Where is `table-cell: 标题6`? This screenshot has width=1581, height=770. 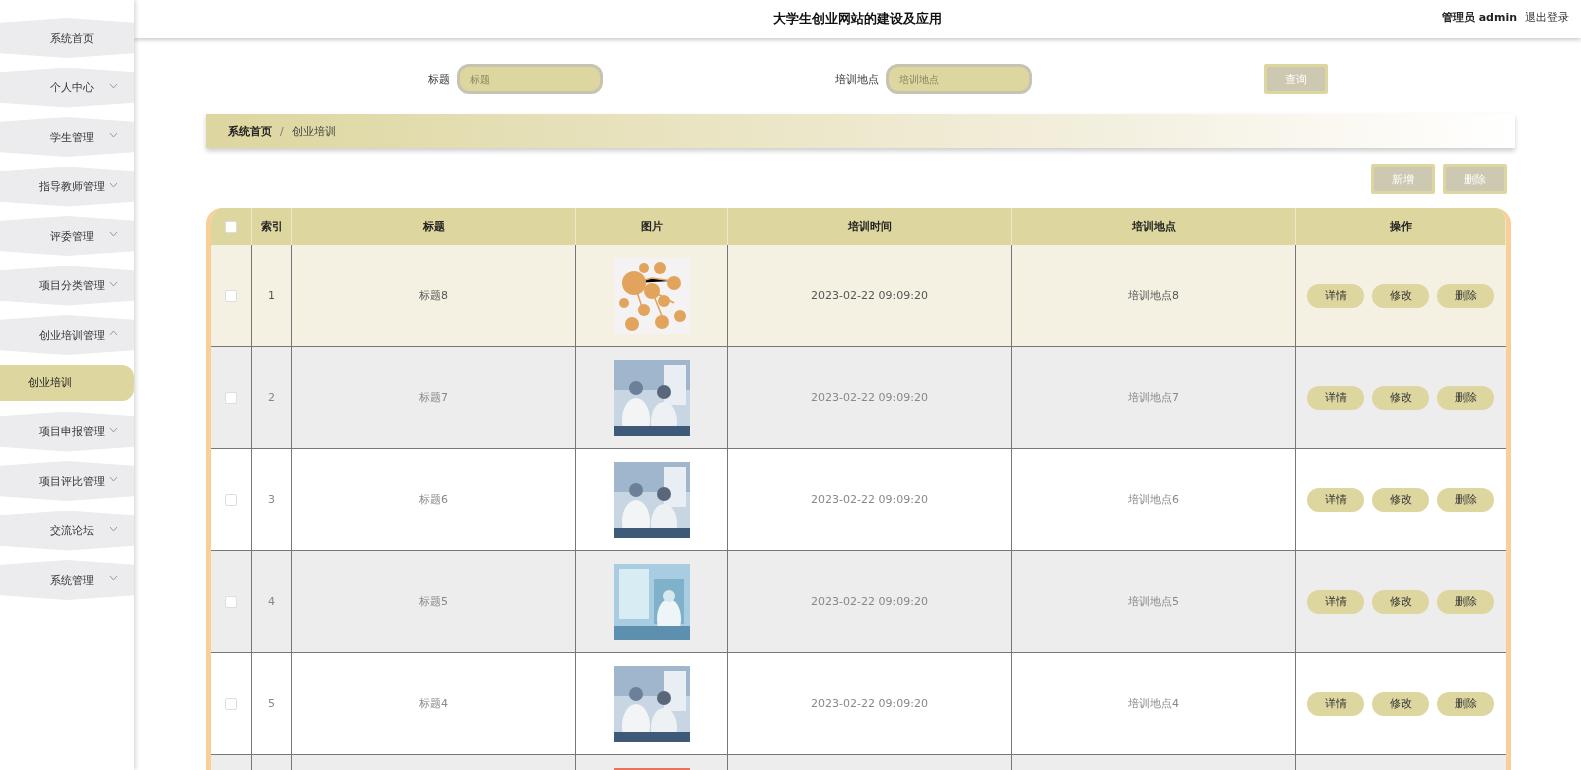 table-cell: 标题6 is located at coordinates (433, 499).